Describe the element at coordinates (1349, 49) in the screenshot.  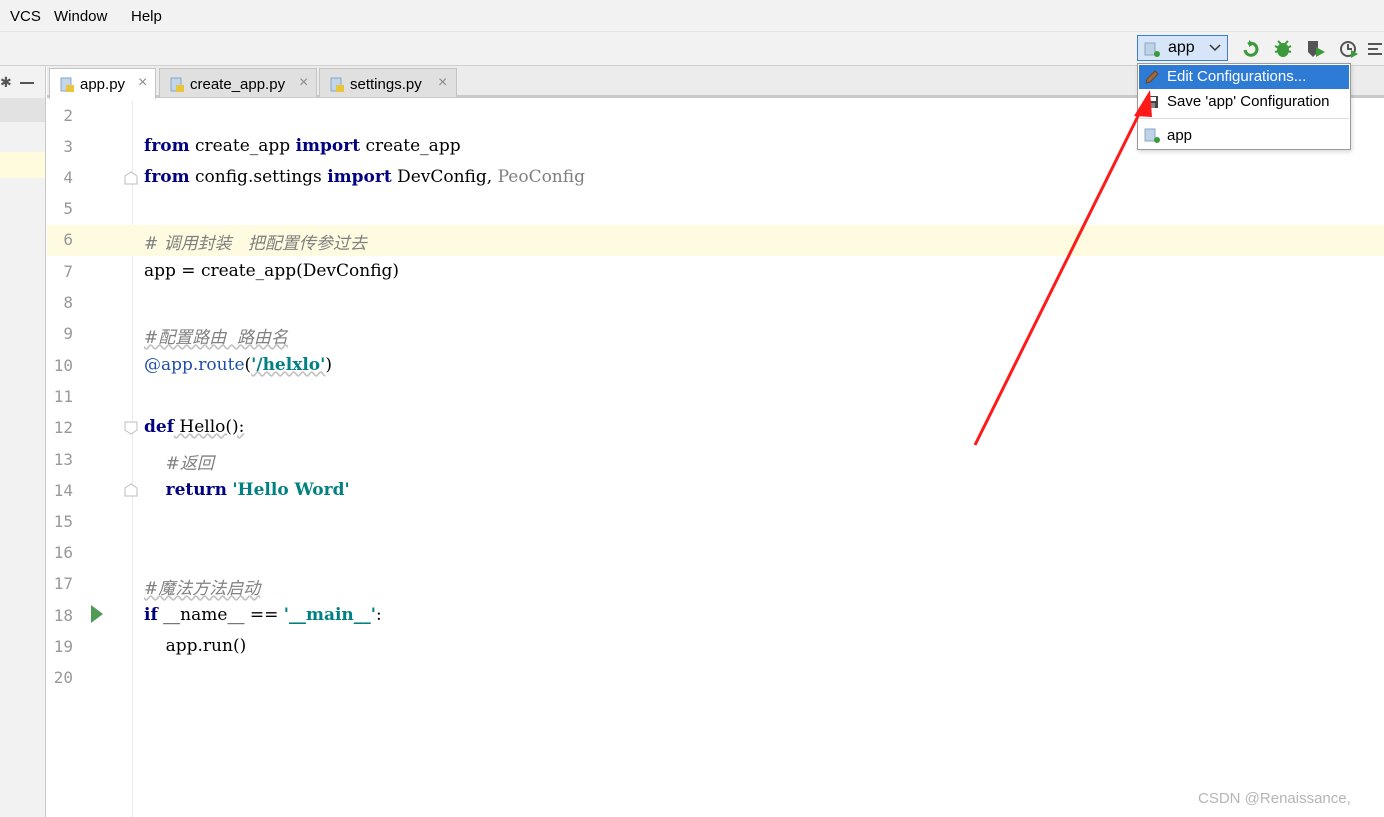
I see `profile-icon` at that location.